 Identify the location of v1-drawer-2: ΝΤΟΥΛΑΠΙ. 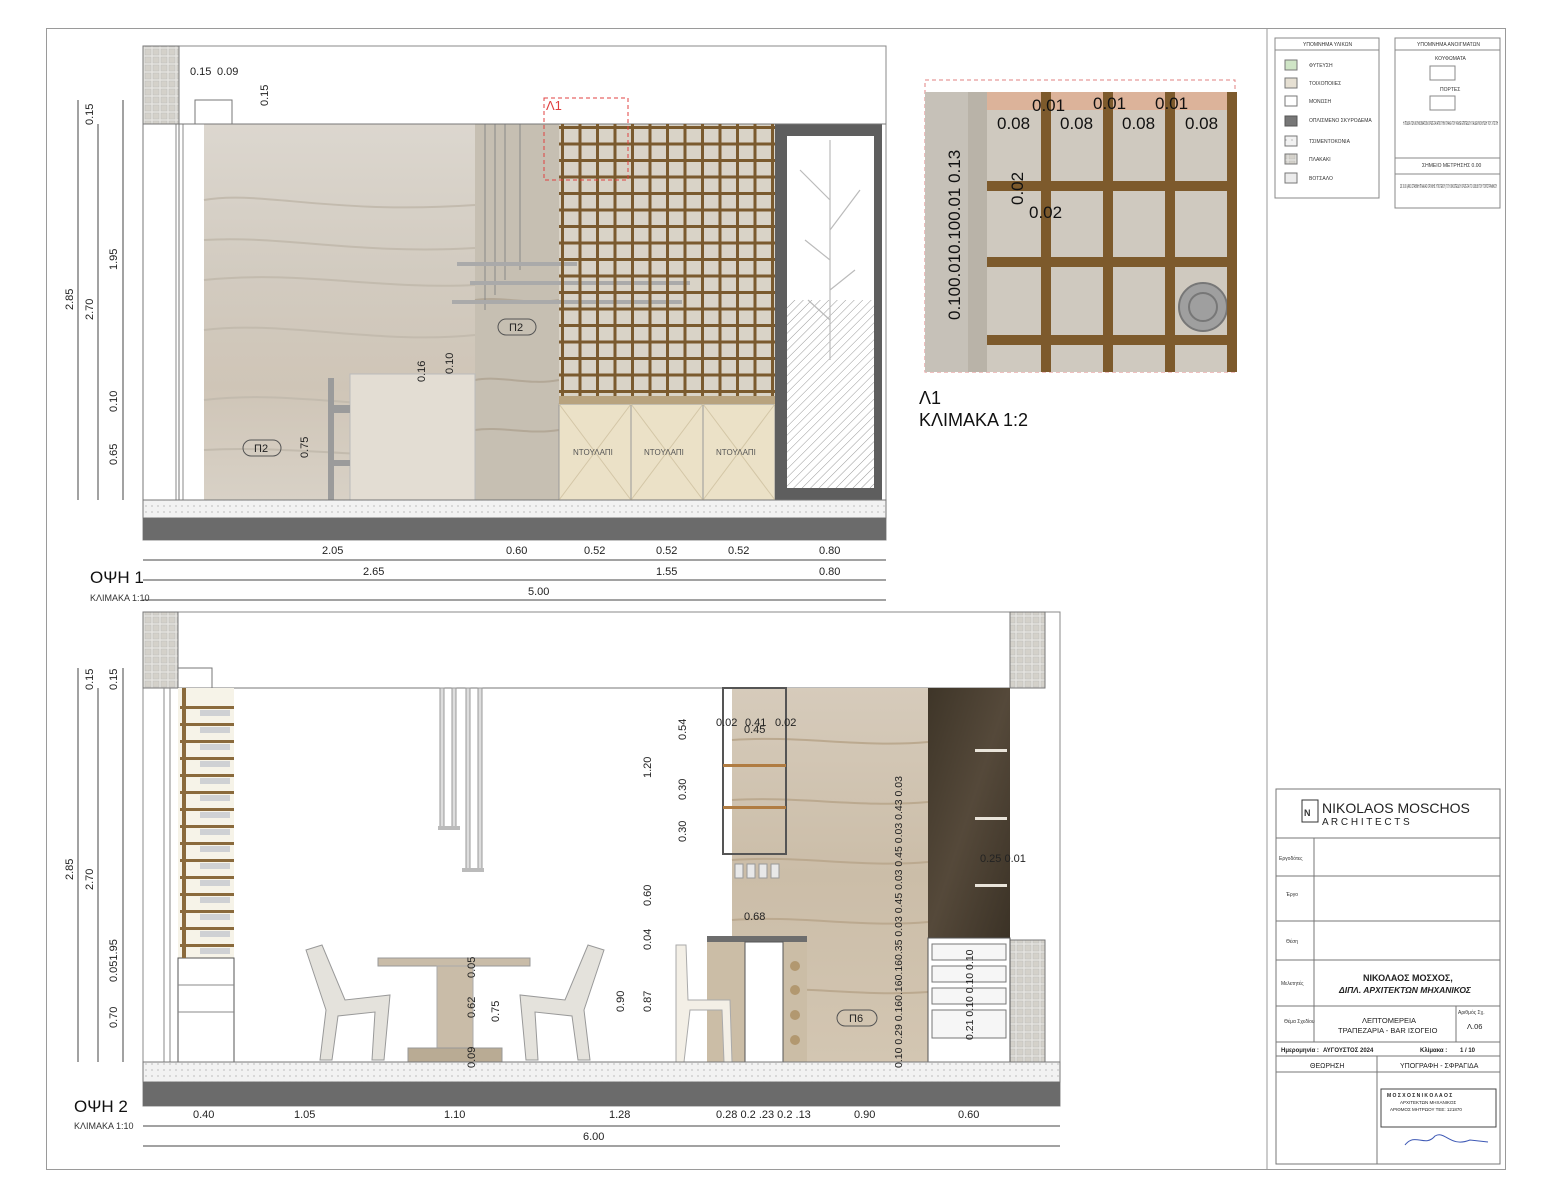
(664, 452).